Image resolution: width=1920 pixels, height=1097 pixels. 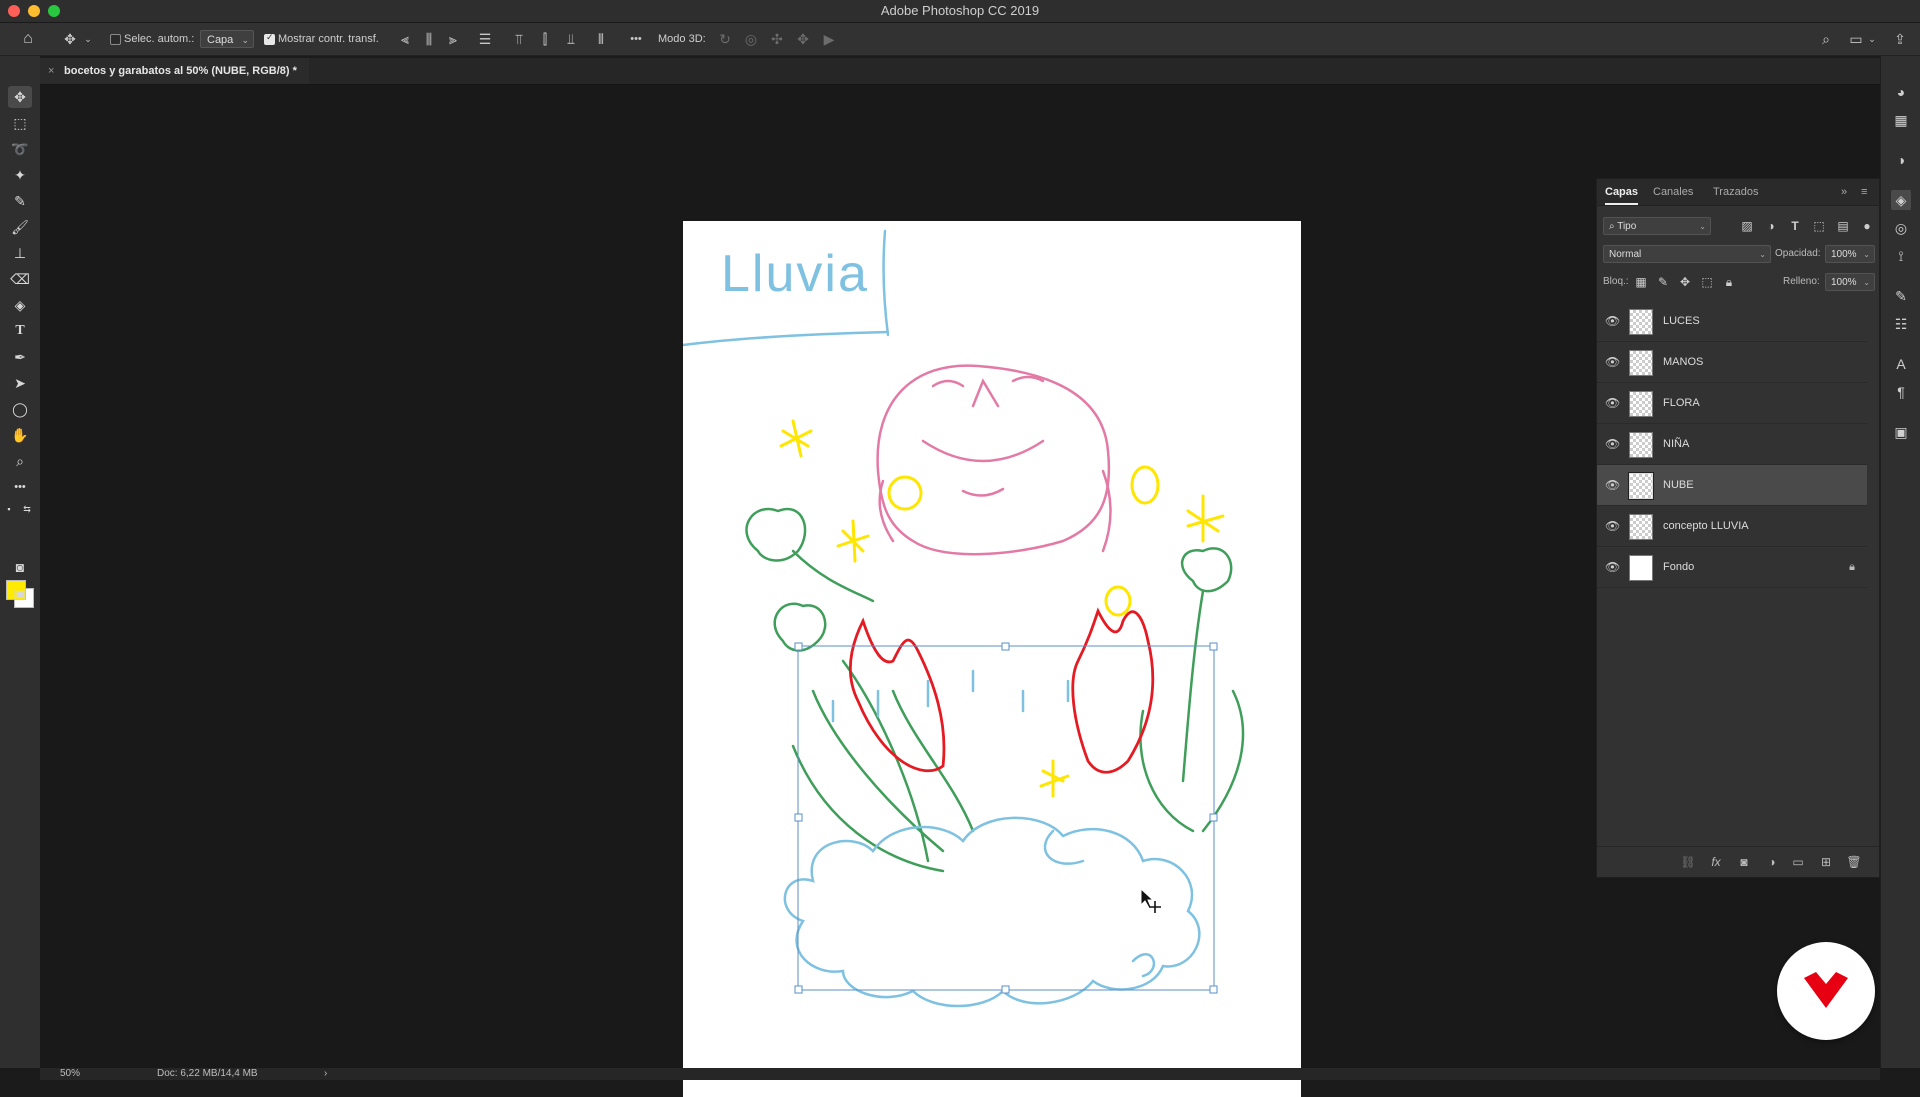 I want to click on lasso-tool-icon: ➰, so click(x=20, y=149).